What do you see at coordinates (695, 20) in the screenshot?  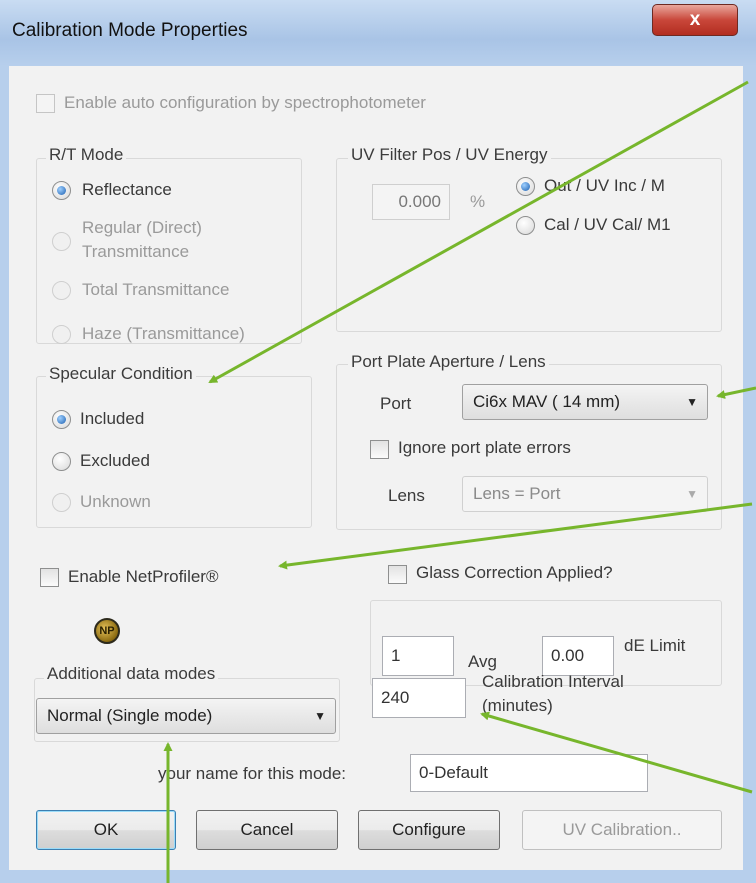 I see `close-button: x` at bounding box center [695, 20].